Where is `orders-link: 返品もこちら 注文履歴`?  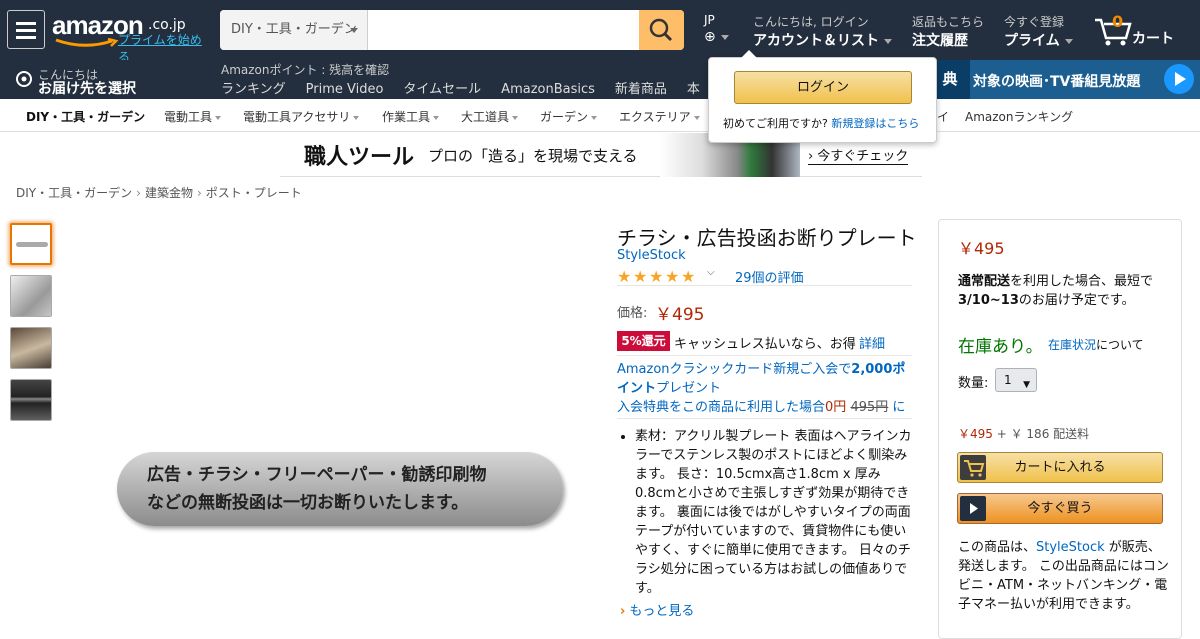
orders-link: 返品もこちら 注文履歴 is located at coordinates (948, 31).